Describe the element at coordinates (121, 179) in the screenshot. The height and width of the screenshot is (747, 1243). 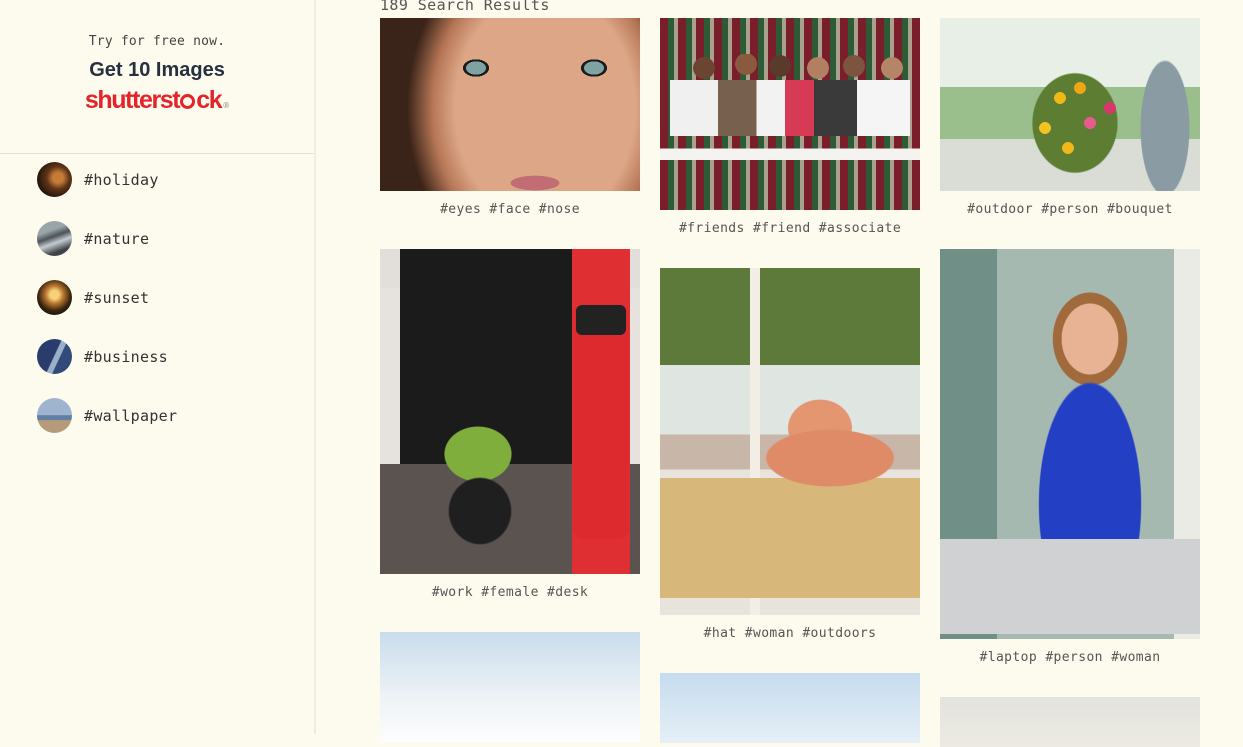
I see `tag-label: #holiday` at that location.